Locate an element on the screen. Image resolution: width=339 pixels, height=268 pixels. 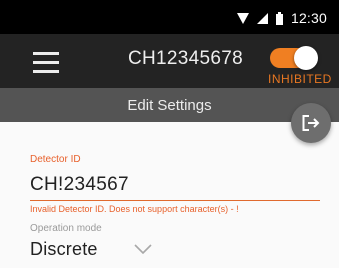
chevron-down-icon is located at coordinates (143, 249).